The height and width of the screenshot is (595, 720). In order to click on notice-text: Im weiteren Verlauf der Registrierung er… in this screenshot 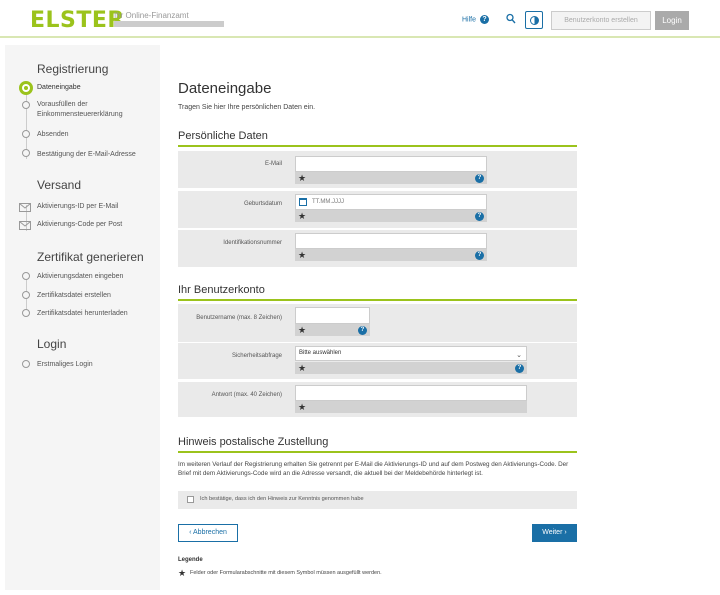, I will do `click(373, 469)`.